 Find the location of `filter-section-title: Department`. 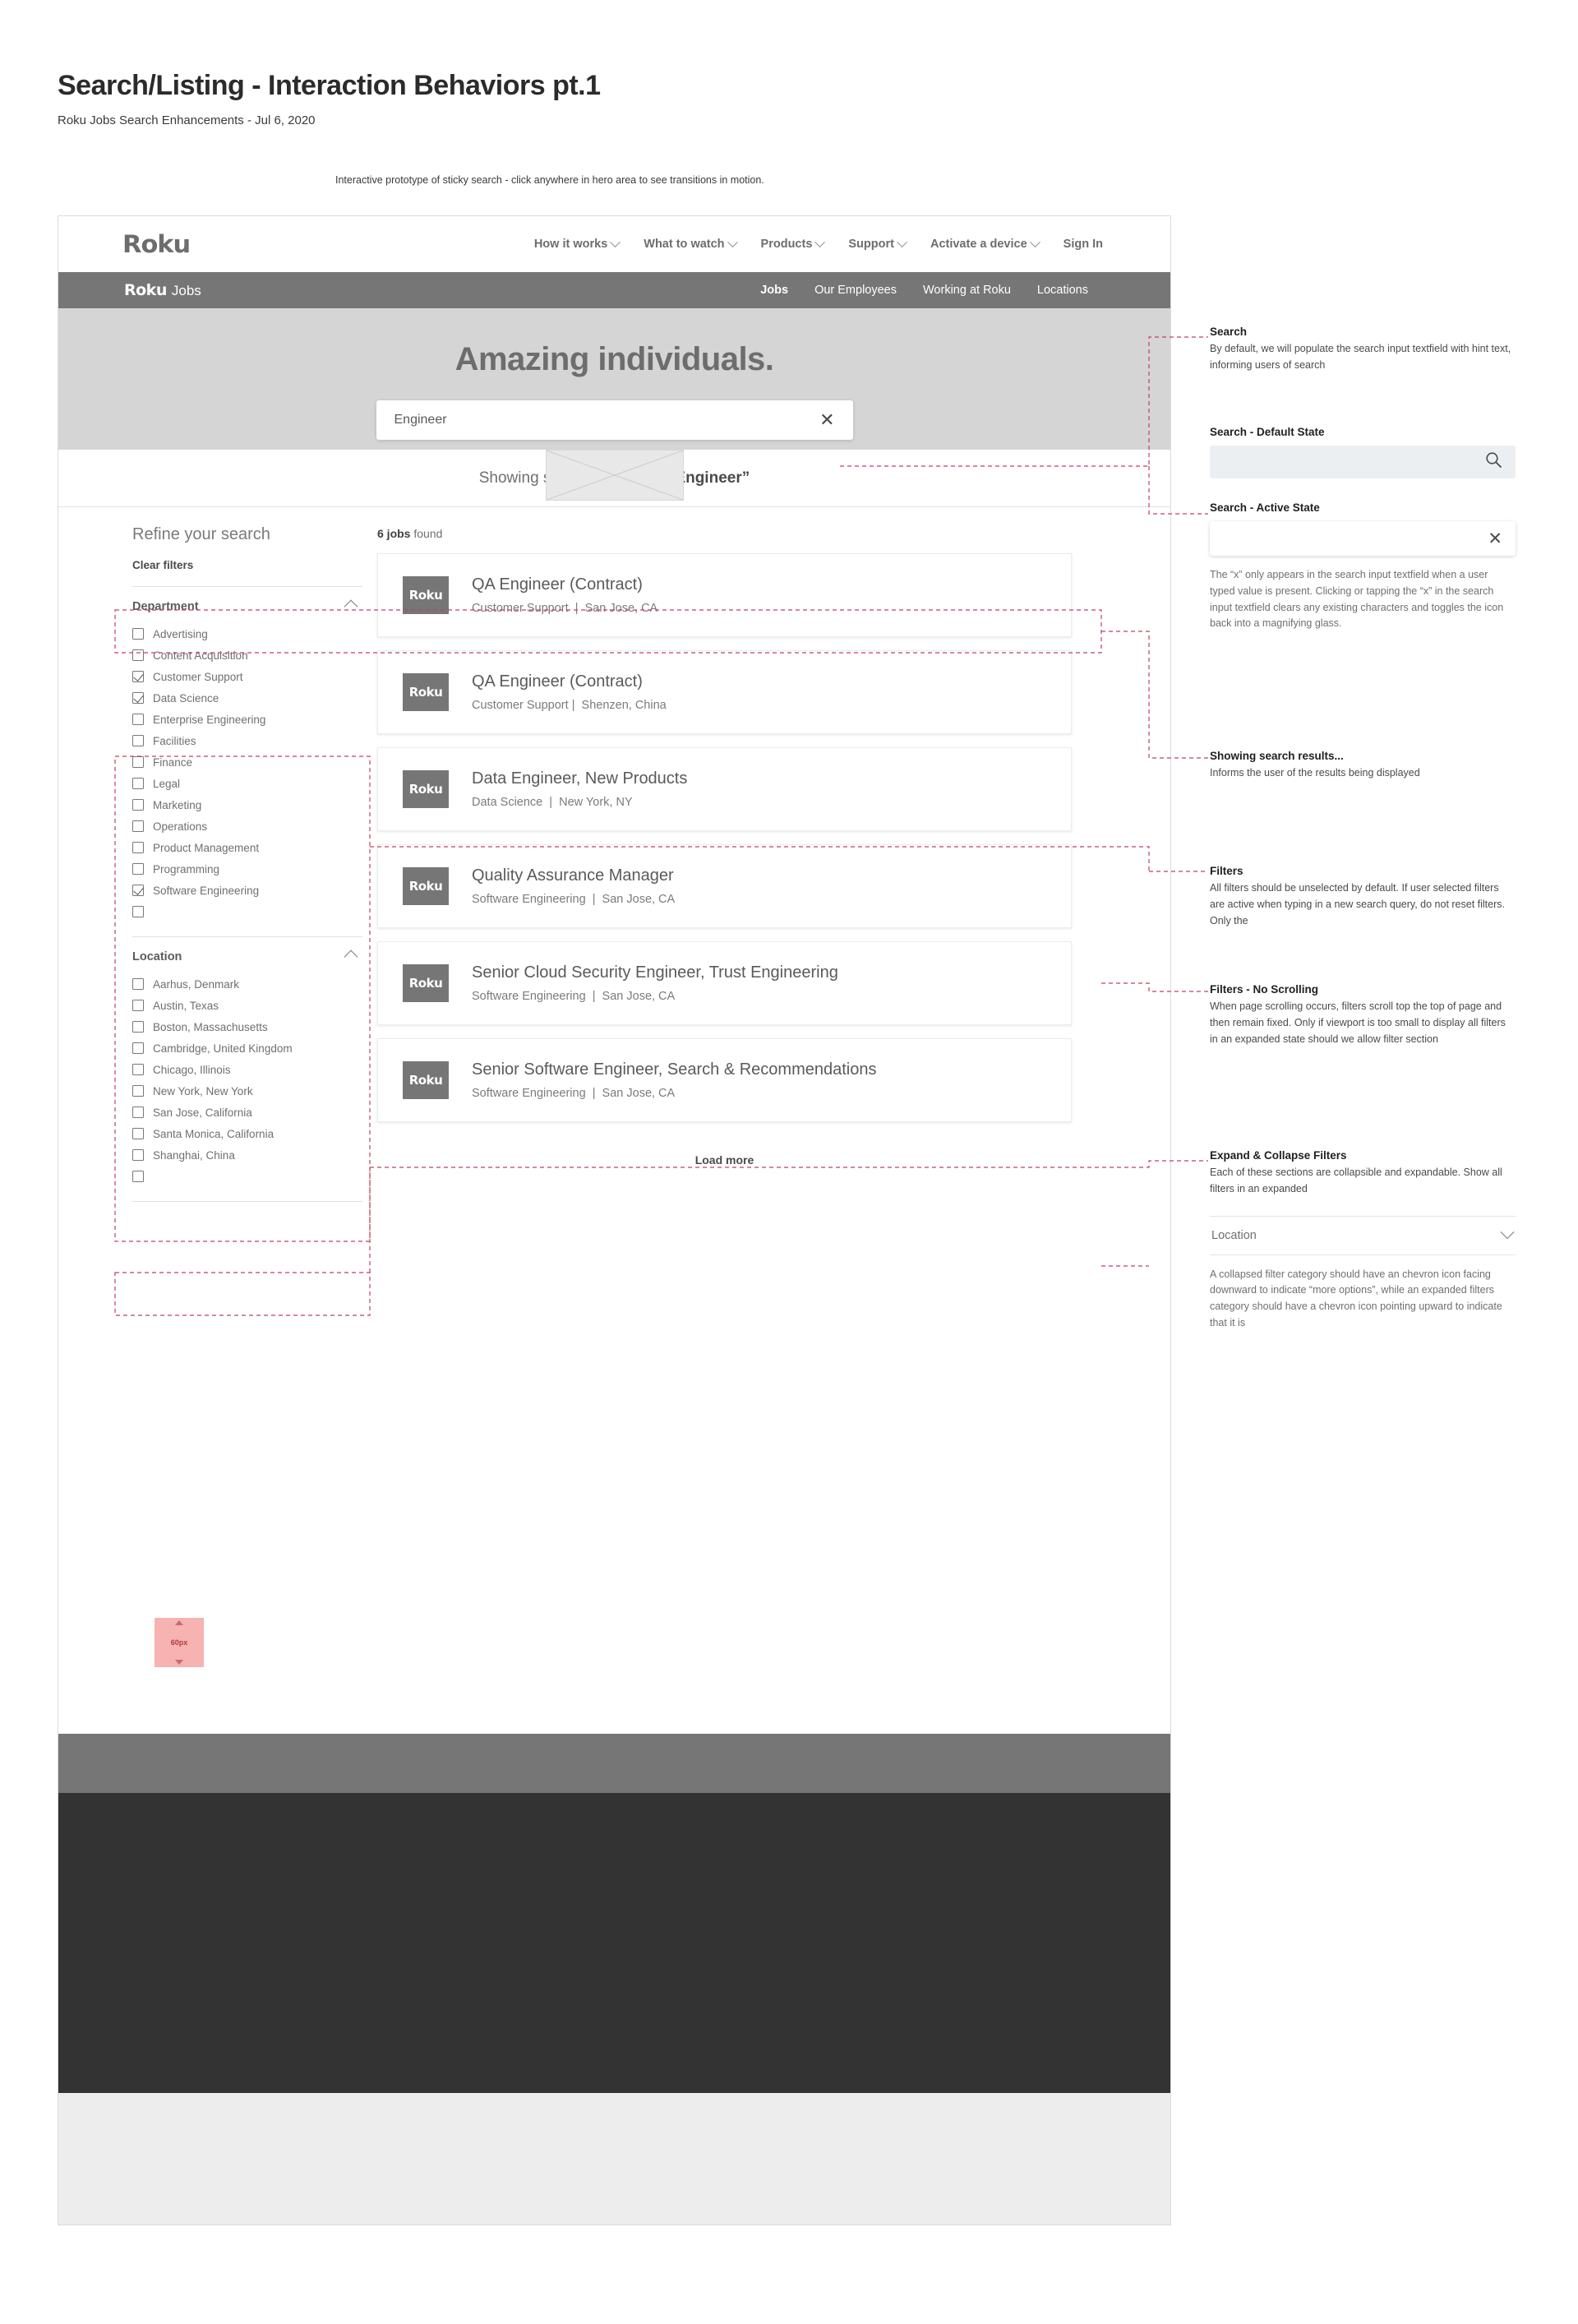

filter-section-title: Department is located at coordinates (165, 606).